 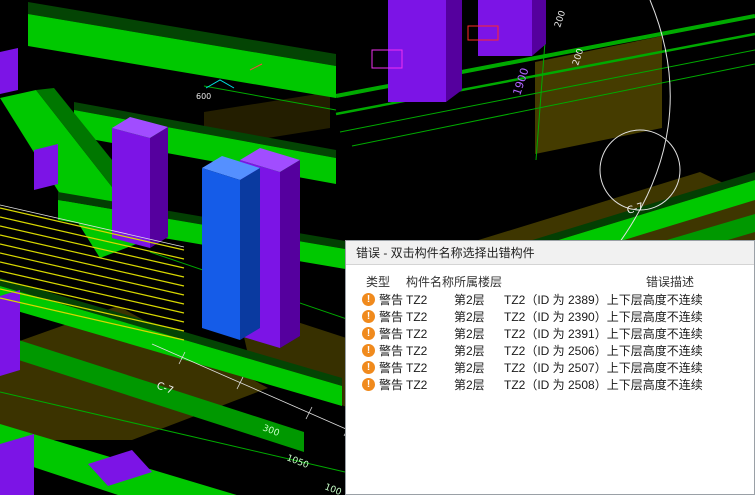 What do you see at coordinates (203, 96) in the screenshot?
I see `dim-label-600: 600` at bounding box center [203, 96].